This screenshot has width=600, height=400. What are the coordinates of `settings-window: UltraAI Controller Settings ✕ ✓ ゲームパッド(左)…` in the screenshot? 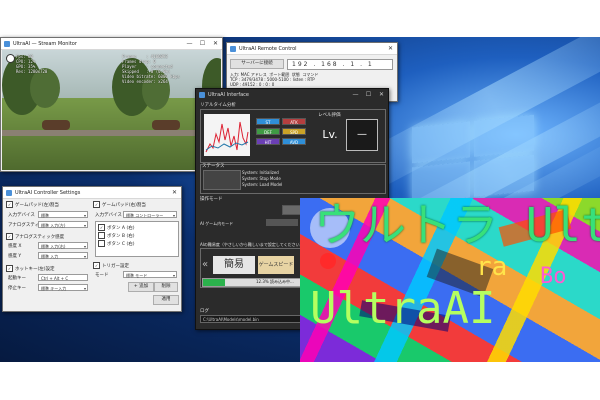 It's located at (92, 249).